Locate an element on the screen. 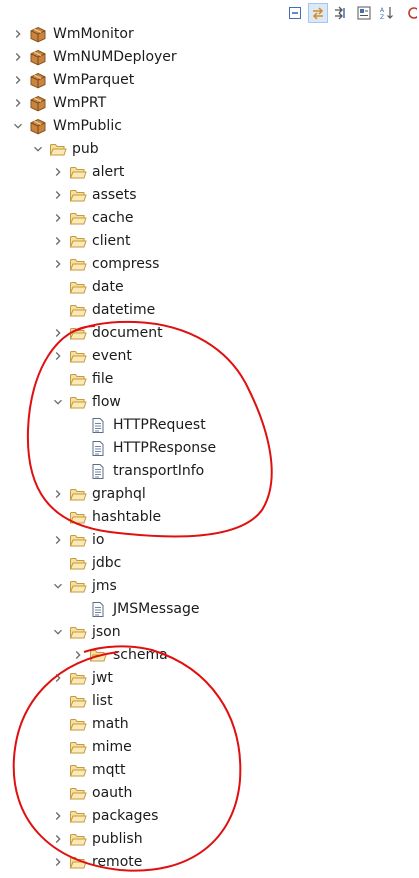  tree-item-label: transportInfo is located at coordinates (159, 471).